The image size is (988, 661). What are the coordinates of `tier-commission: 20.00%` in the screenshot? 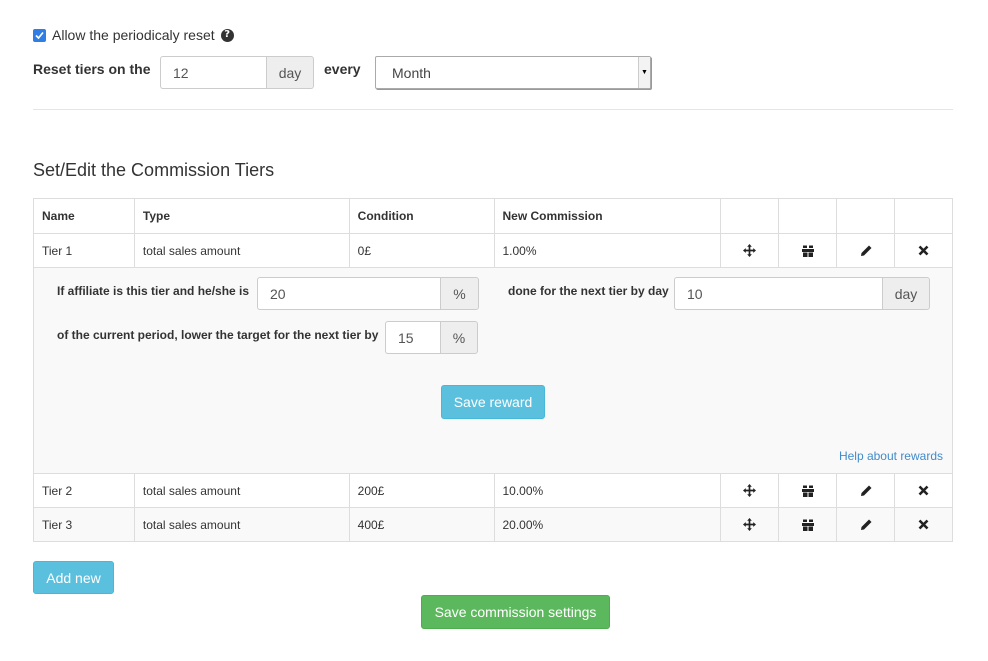 It's located at (607, 524).